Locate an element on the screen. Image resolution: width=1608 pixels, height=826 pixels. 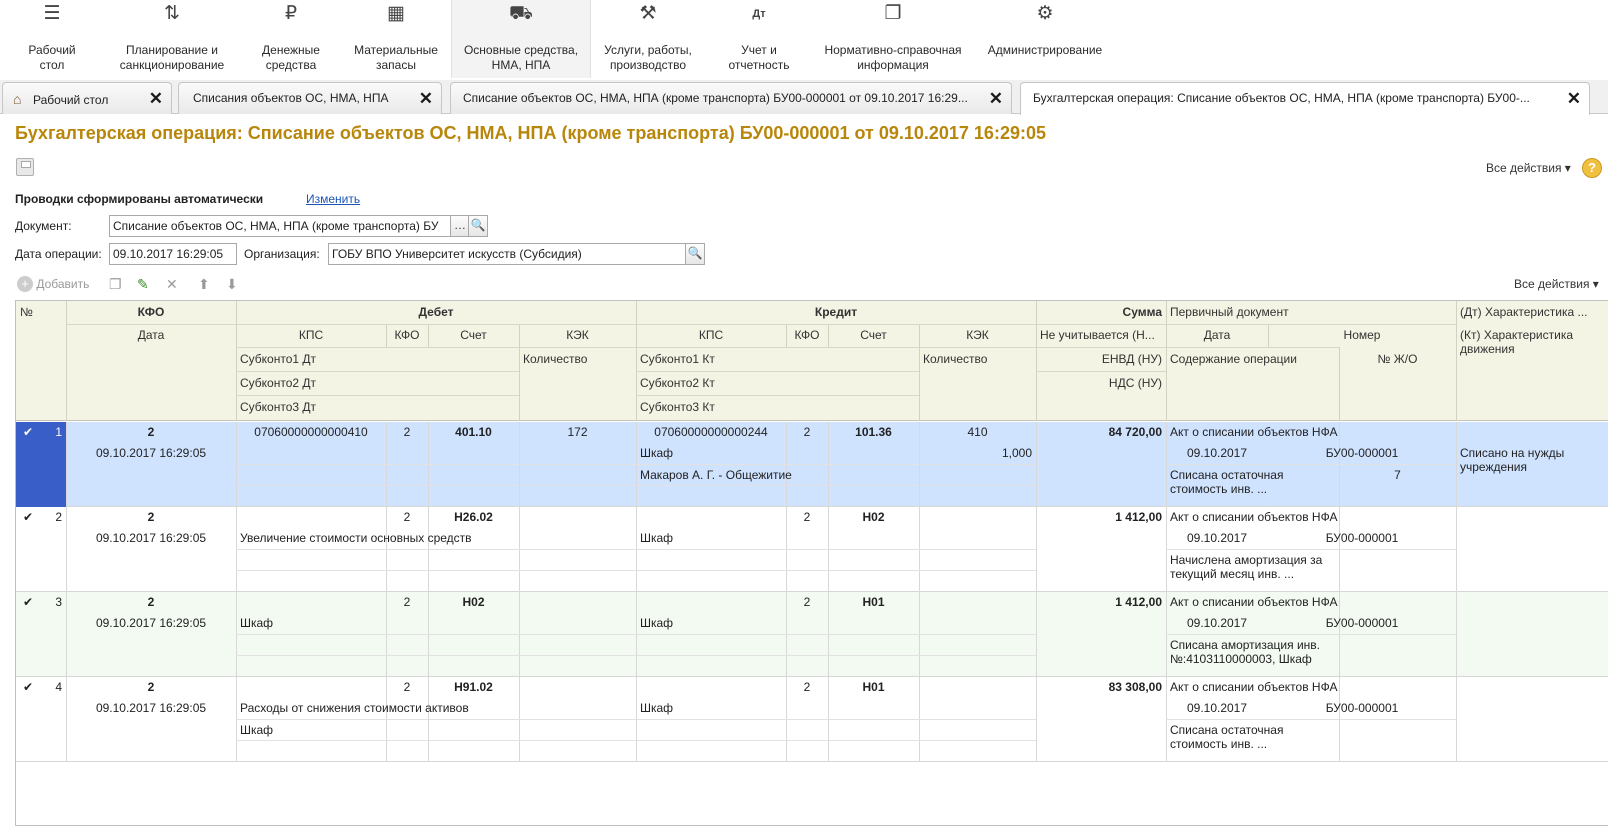
debit-kps-cell: 07060000000000410 is located at coordinates (311, 432).